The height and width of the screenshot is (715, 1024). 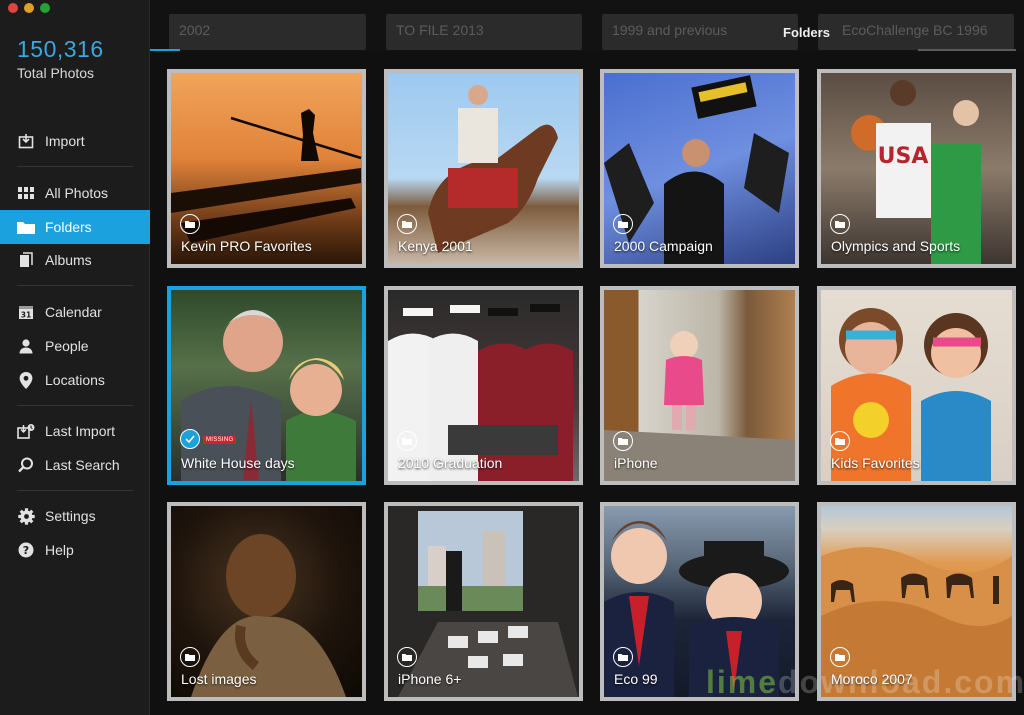 What do you see at coordinates (636, 679) in the screenshot?
I see `folder-label: Eco 99` at bounding box center [636, 679].